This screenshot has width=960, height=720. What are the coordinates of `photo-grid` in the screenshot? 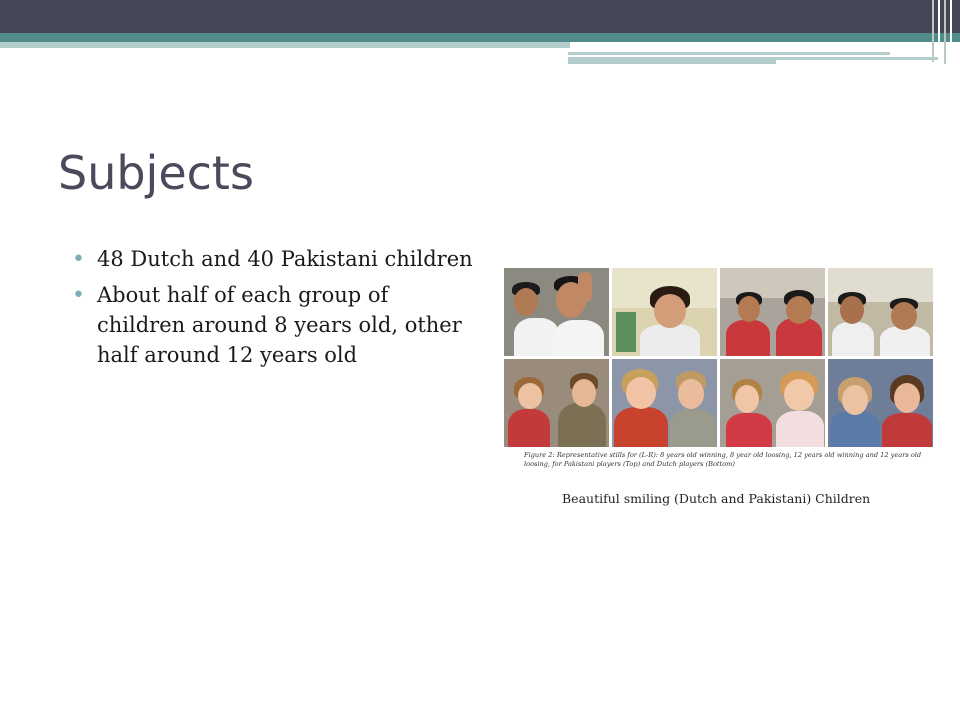 It's located at (718, 358).